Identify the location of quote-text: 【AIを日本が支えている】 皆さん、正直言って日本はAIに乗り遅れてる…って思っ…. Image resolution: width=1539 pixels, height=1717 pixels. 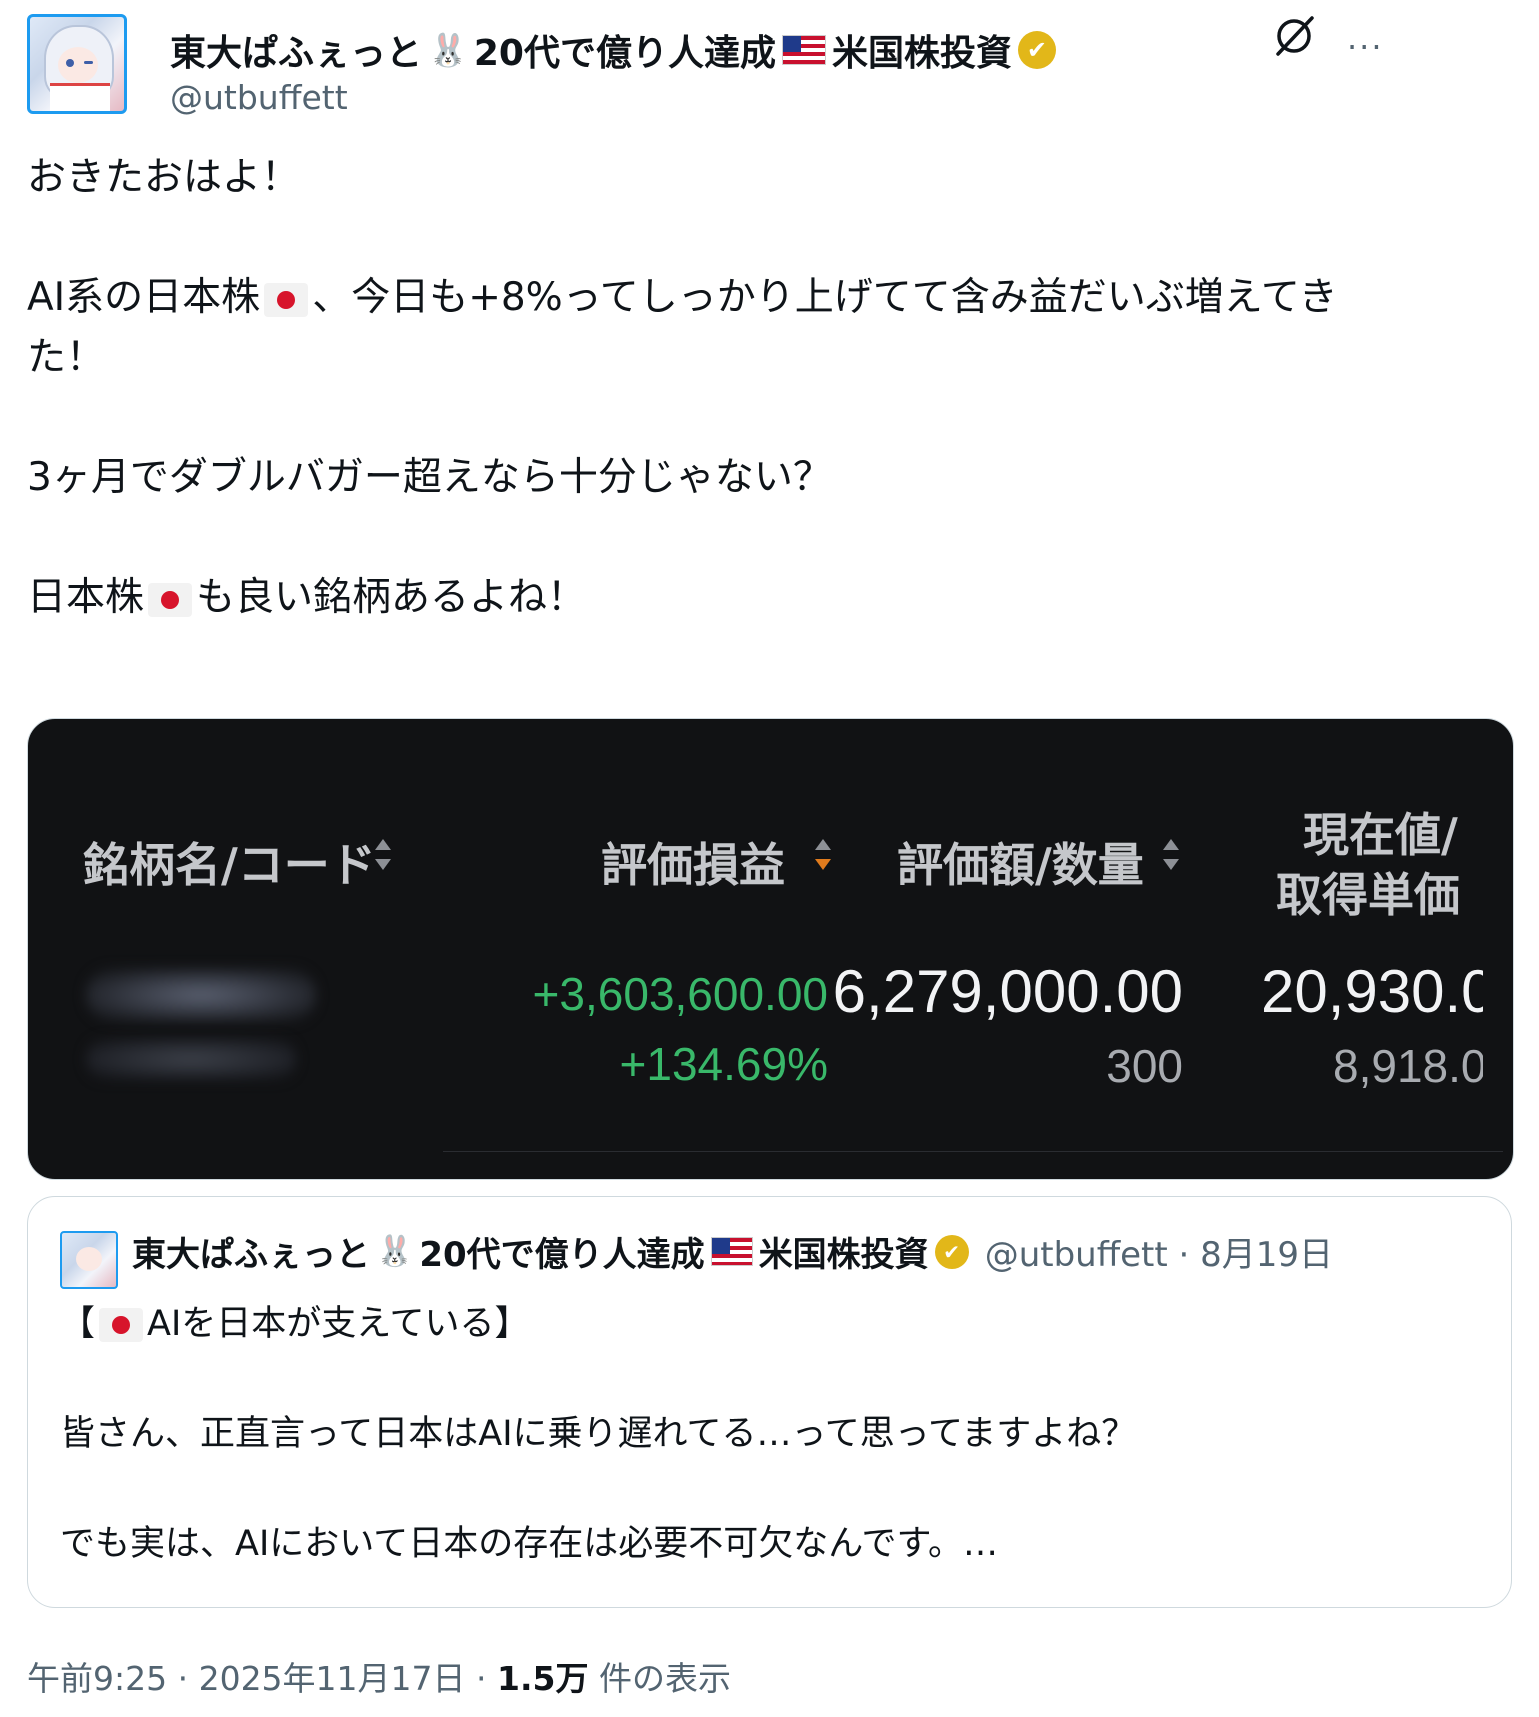
(770, 1434).